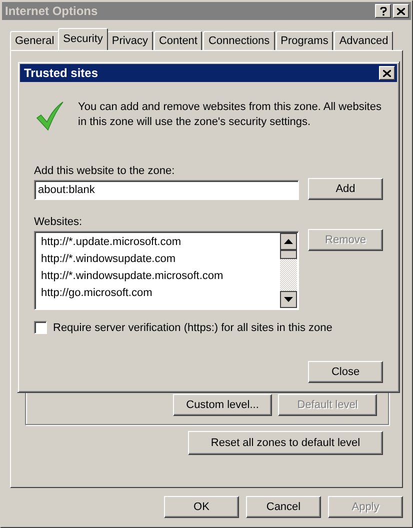 The width and height of the screenshot is (413, 528). I want to click on websites-label: Websites:, so click(59, 222).